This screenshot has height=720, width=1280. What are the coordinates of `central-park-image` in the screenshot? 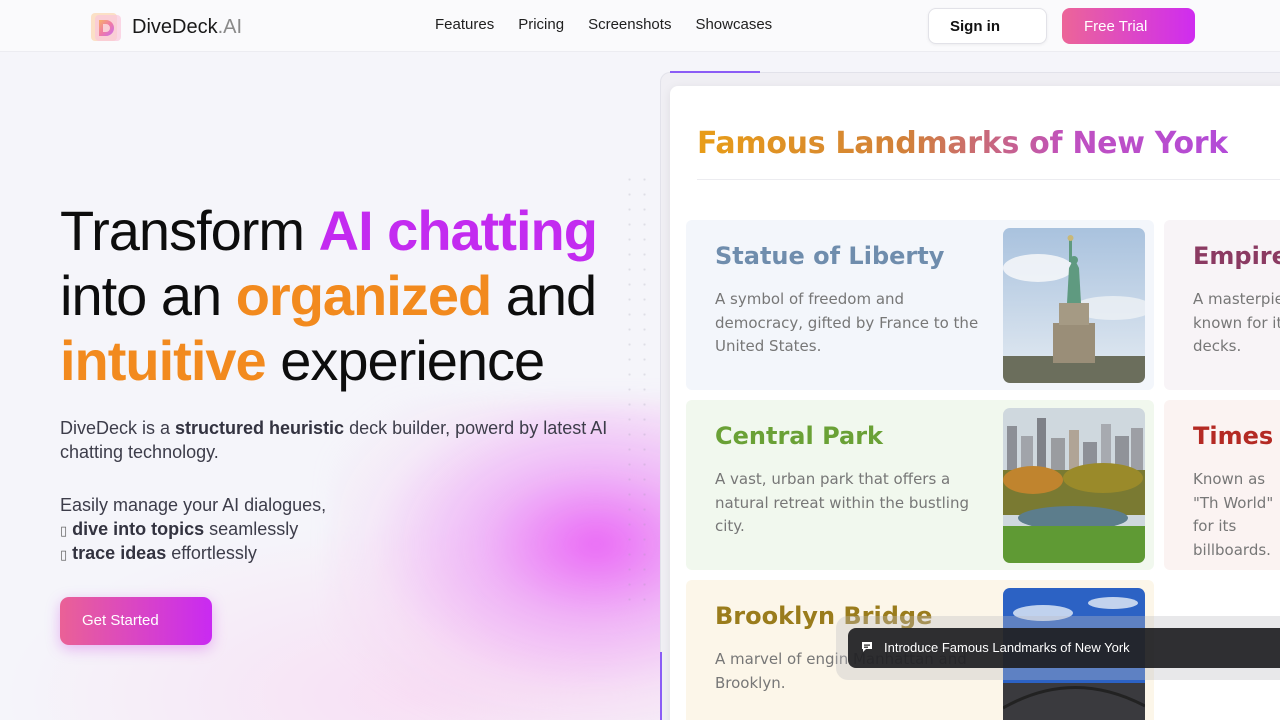 It's located at (1074, 485).